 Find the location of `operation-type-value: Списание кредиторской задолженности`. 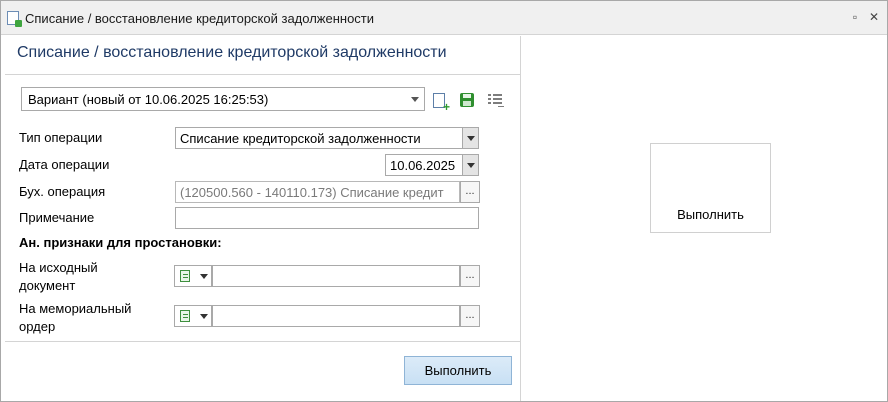

operation-type-value: Списание кредиторской задолженности is located at coordinates (300, 138).